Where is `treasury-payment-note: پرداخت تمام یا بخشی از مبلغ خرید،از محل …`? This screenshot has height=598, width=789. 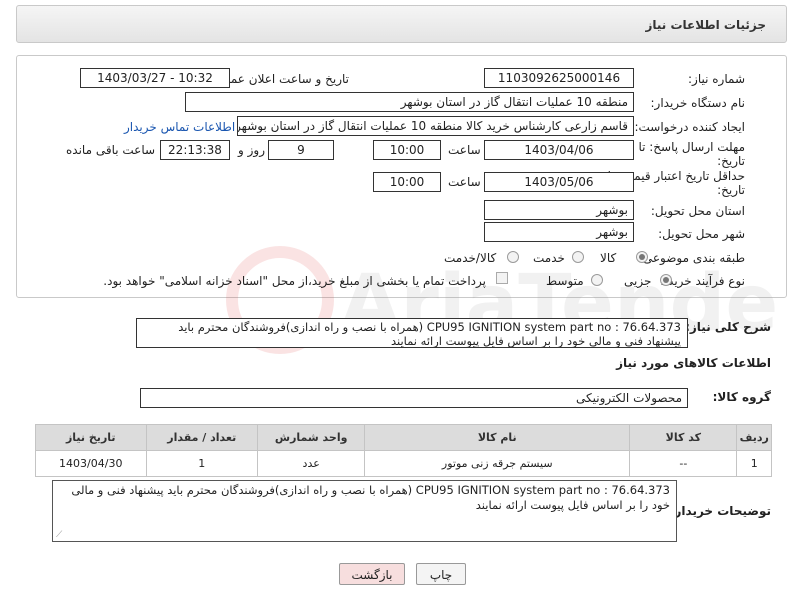
treasury-payment-note: پرداخت تمام یا بخشی از مبلغ خرید،از محل … is located at coordinates (294, 281).